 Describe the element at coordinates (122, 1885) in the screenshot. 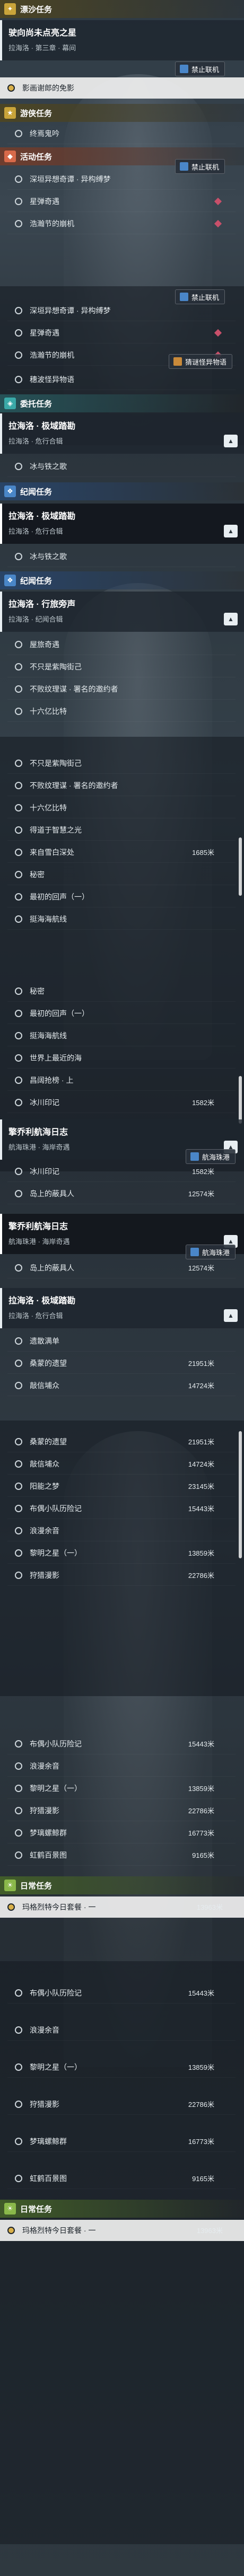

I see `section-header-7: ☀ 日常任务` at that location.